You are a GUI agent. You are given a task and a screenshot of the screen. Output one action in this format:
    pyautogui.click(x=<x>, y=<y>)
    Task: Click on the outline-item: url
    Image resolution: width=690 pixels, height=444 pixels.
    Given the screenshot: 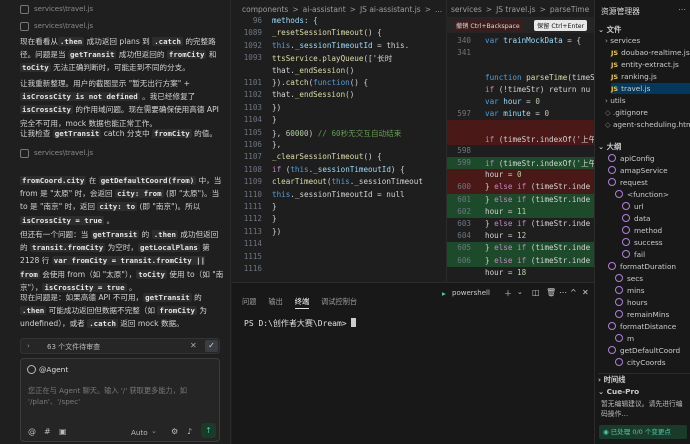 What is the action you would take?
    pyautogui.click(x=633, y=206)
    